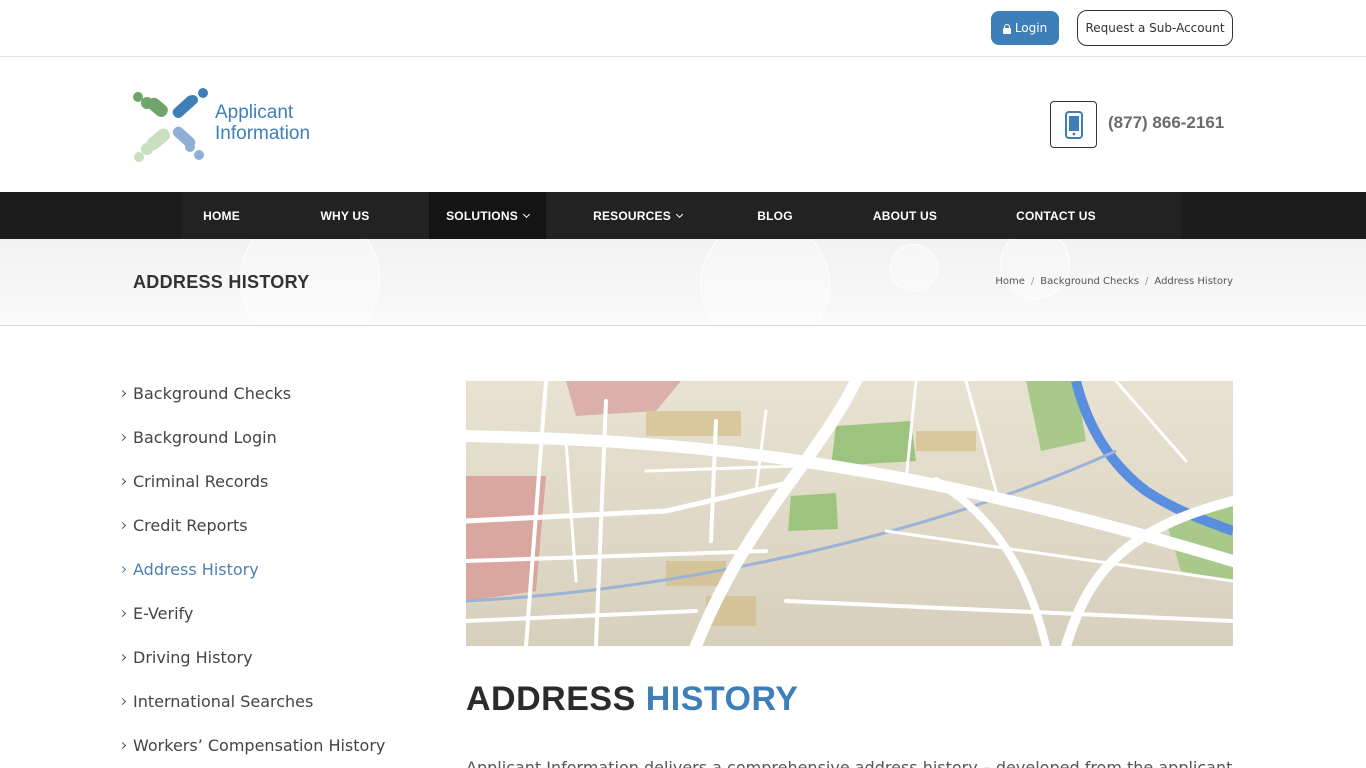 The image size is (1366, 768). I want to click on nav-contact-us: CONTACT US, so click(1056, 215).